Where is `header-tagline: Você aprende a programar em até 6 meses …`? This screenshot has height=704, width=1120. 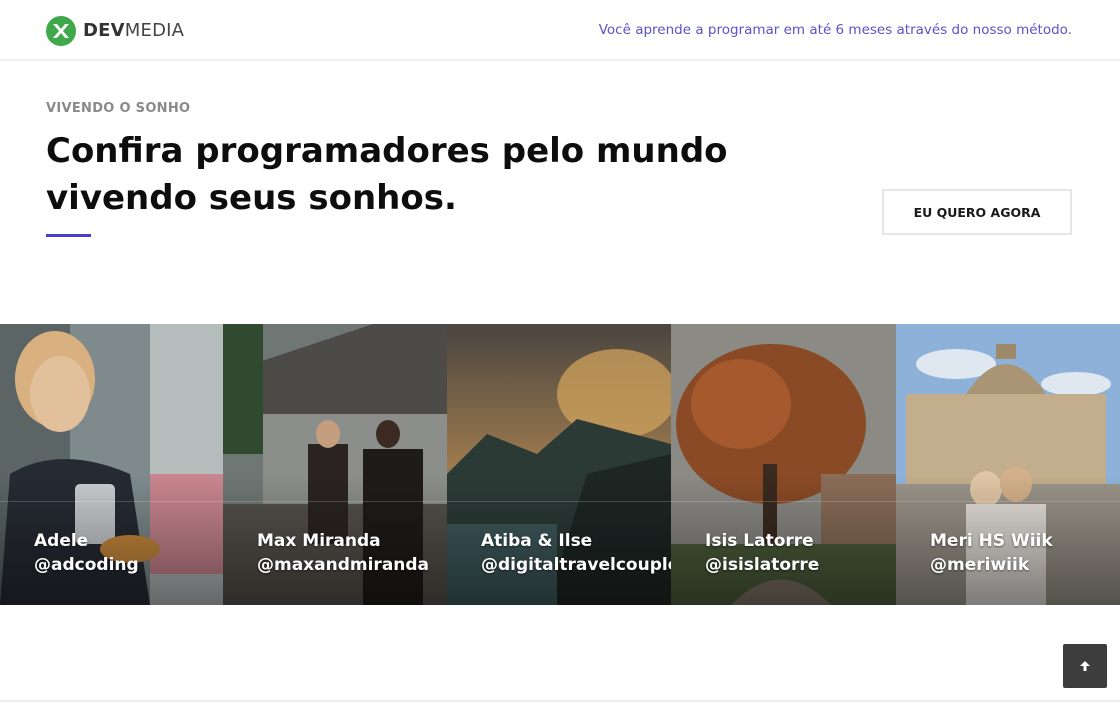
header-tagline: Você aprende a programar em até 6 meses … is located at coordinates (835, 30).